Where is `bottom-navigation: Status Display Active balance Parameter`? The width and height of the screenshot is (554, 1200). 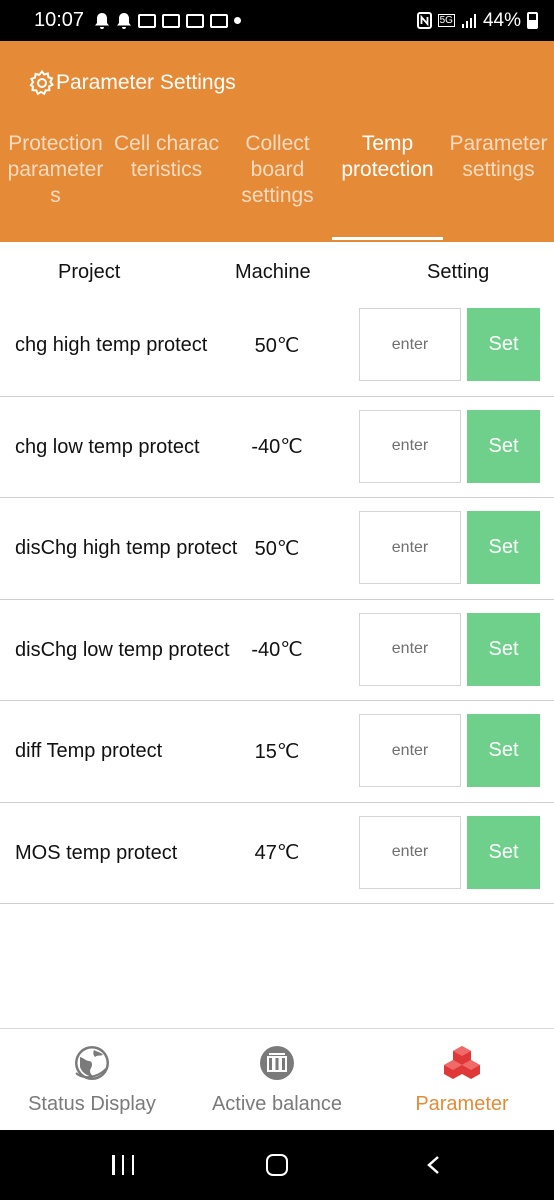 bottom-navigation: Status Display Active balance Parameter is located at coordinates (277, 1079).